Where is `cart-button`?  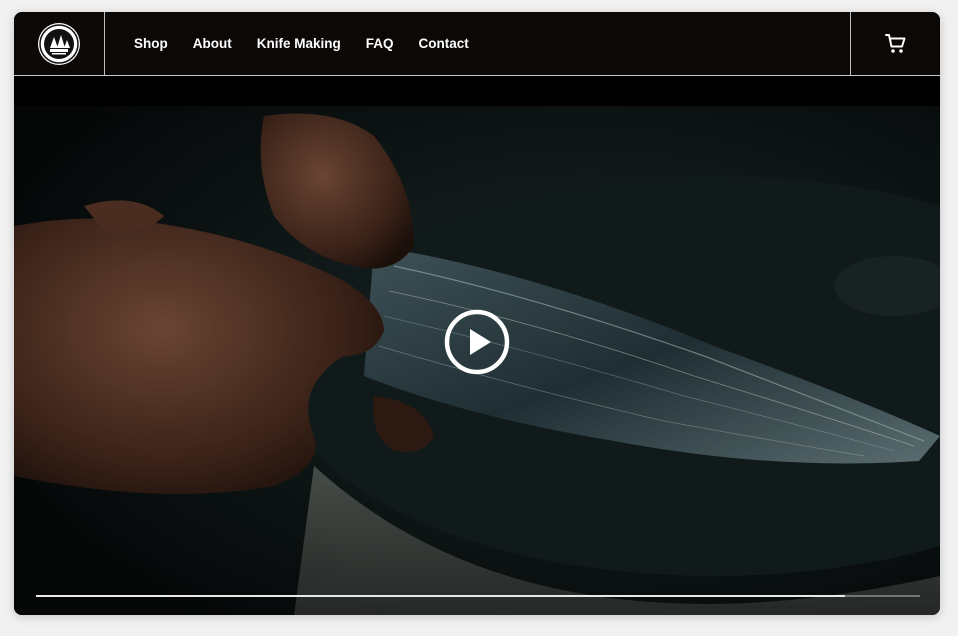
cart-button is located at coordinates (895, 43).